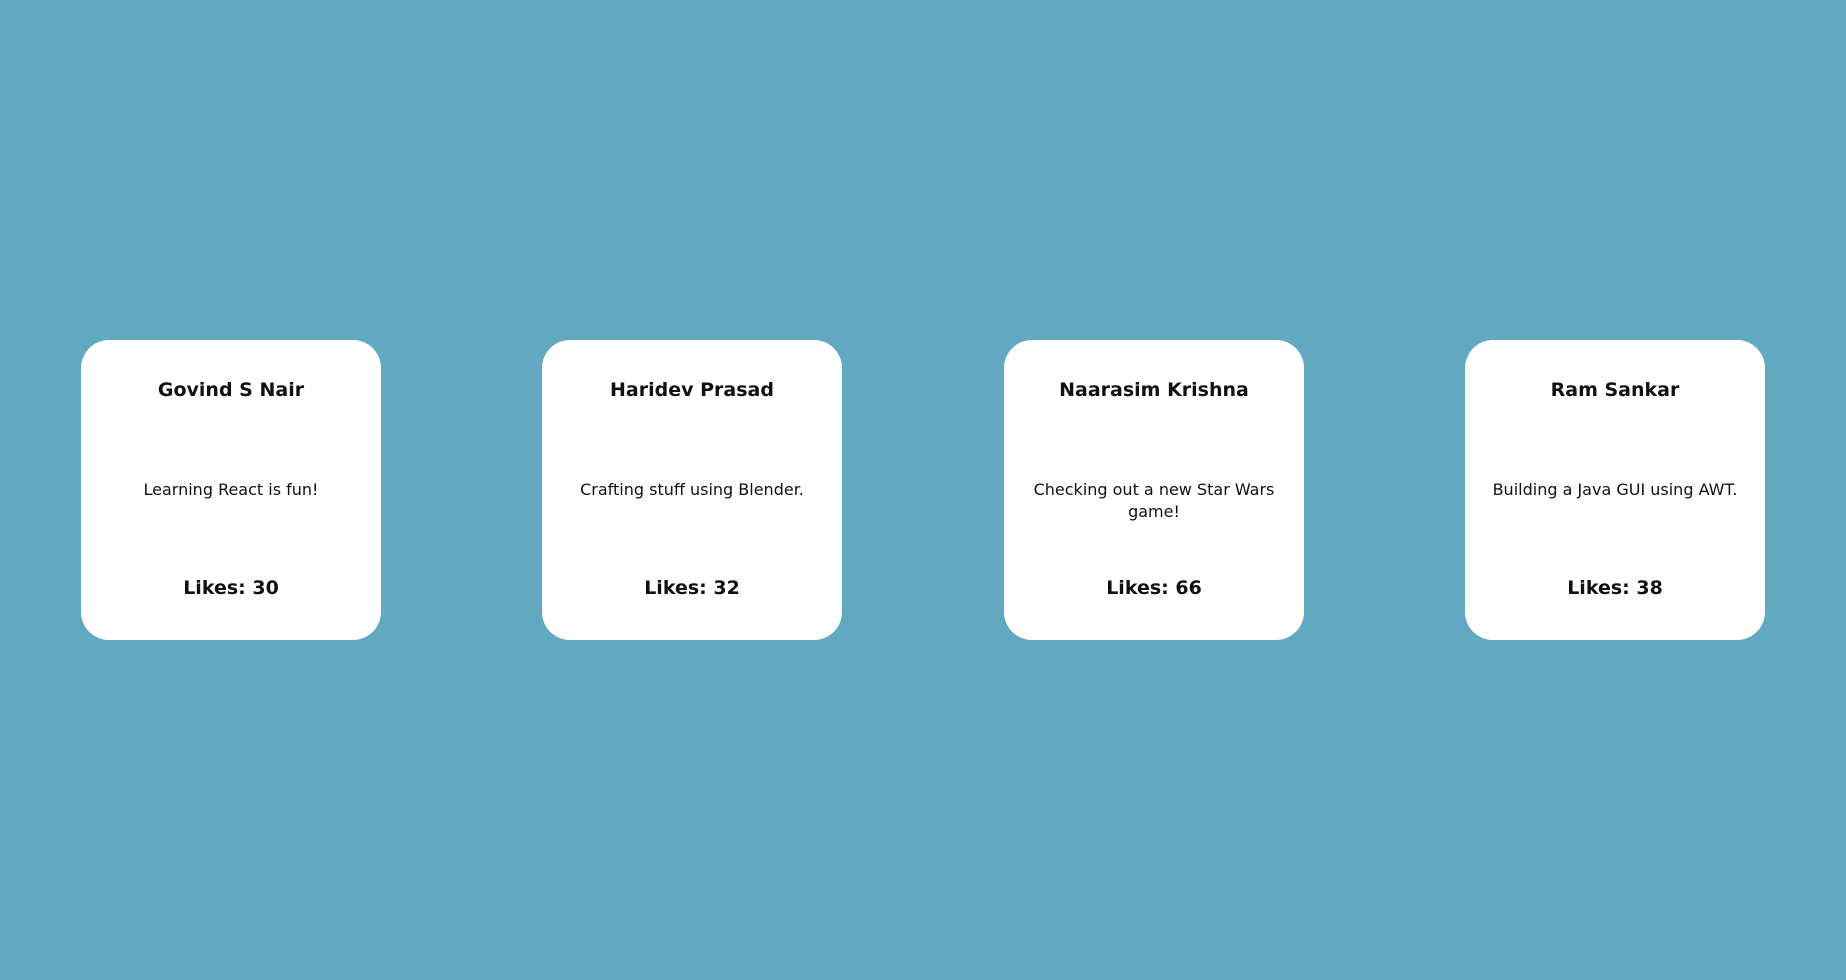 This screenshot has width=1846, height=980. What do you see at coordinates (231, 390) in the screenshot?
I see `post-author-name: Govind S Nair` at bounding box center [231, 390].